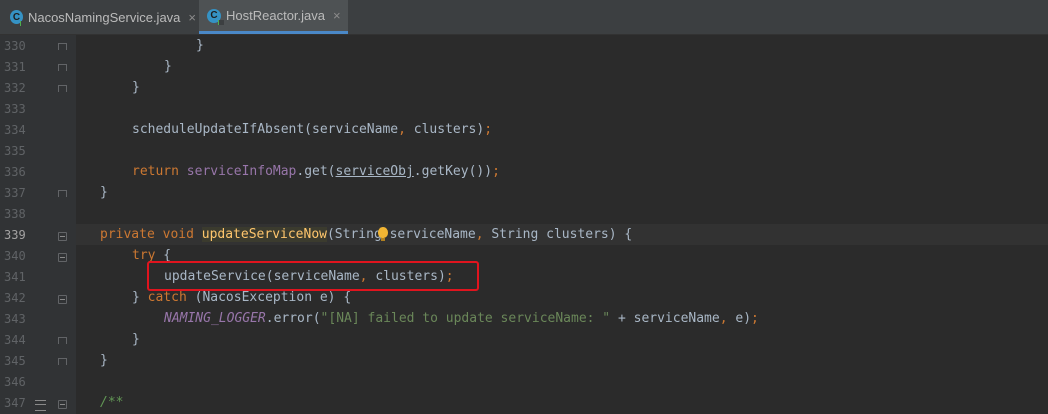 This screenshot has width=1048, height=414. I want to click on code-line-344: }, so click(136, 339).